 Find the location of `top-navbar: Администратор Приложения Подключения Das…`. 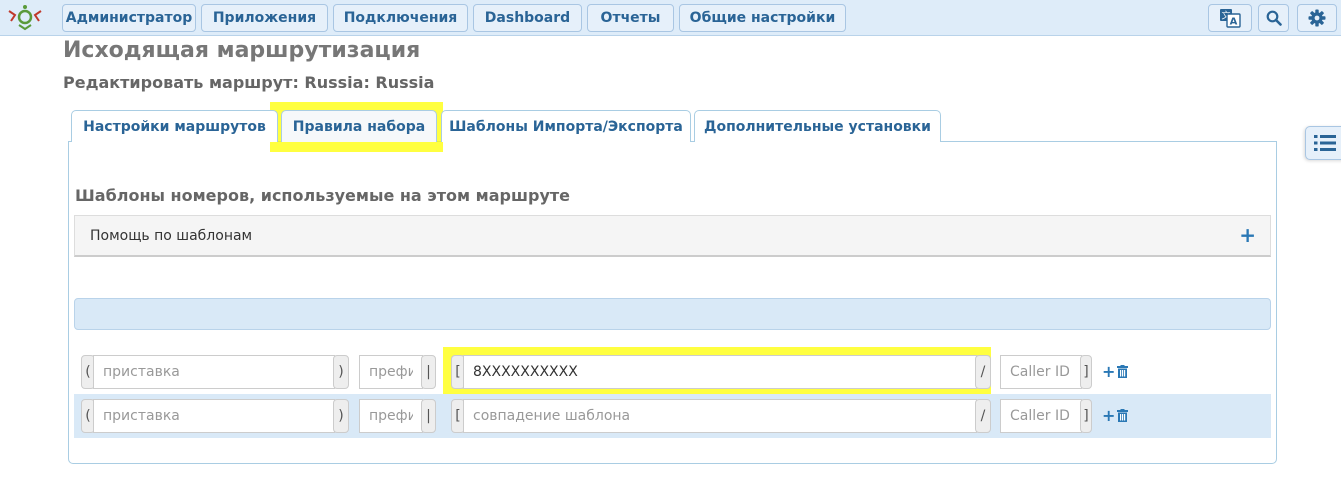

top-navbar: Администратор Приложения Подключения Das… is located at coordinates (670, 18).